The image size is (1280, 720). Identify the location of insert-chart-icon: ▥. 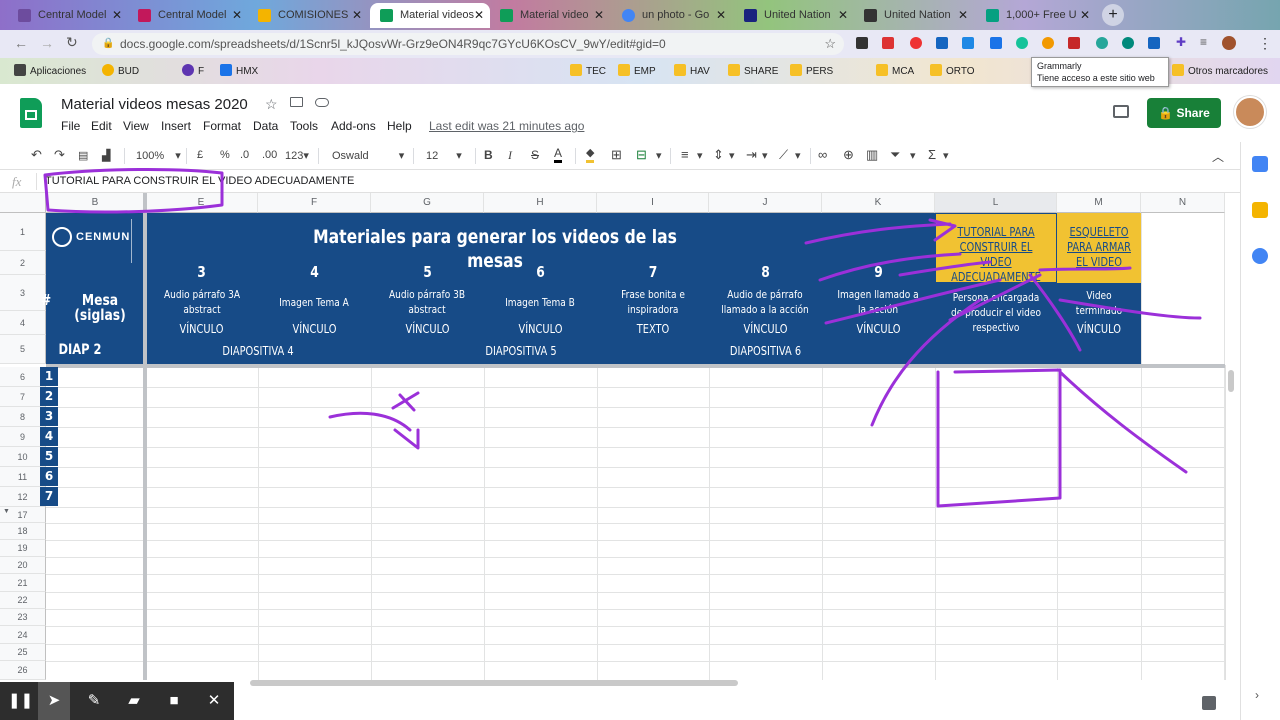
(872, 155).